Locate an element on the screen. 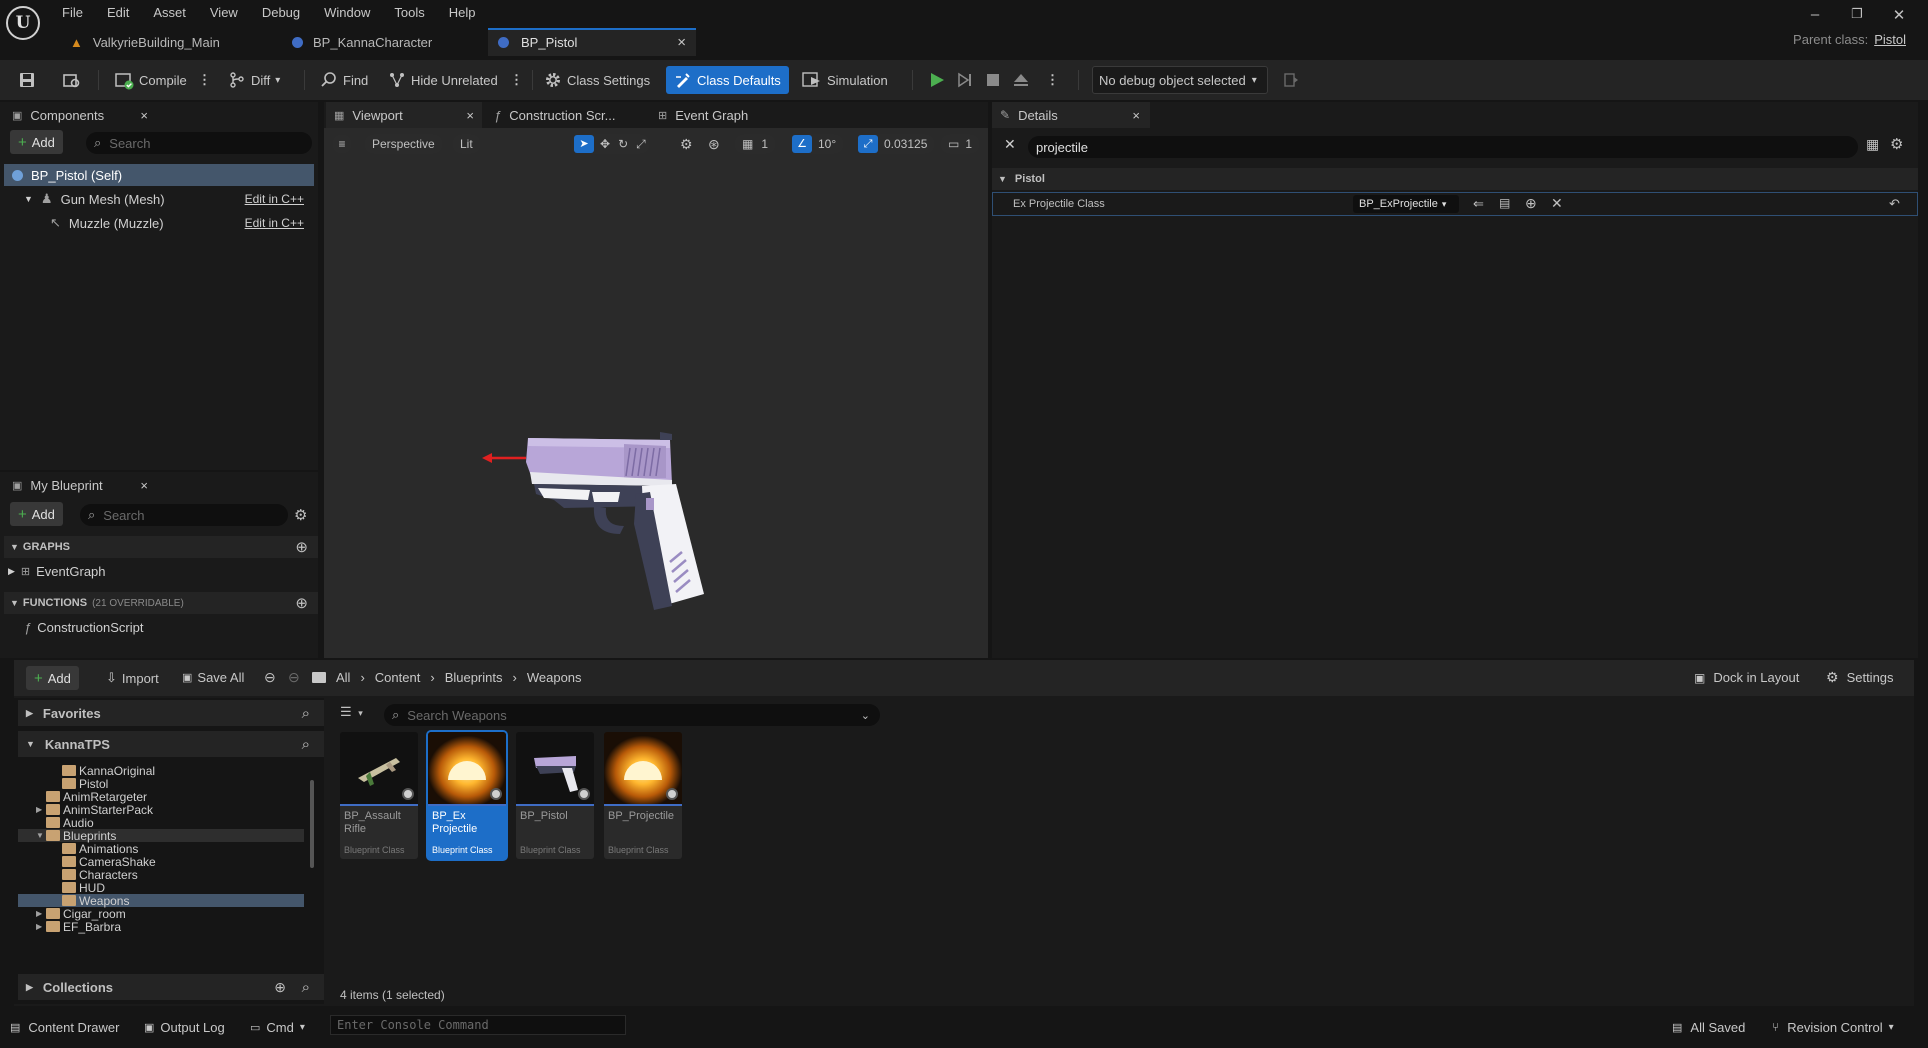 The width and height of the screenshot is (1928, 1048). play-options-icon: ⋮ is located at coordinates (1052, 80).